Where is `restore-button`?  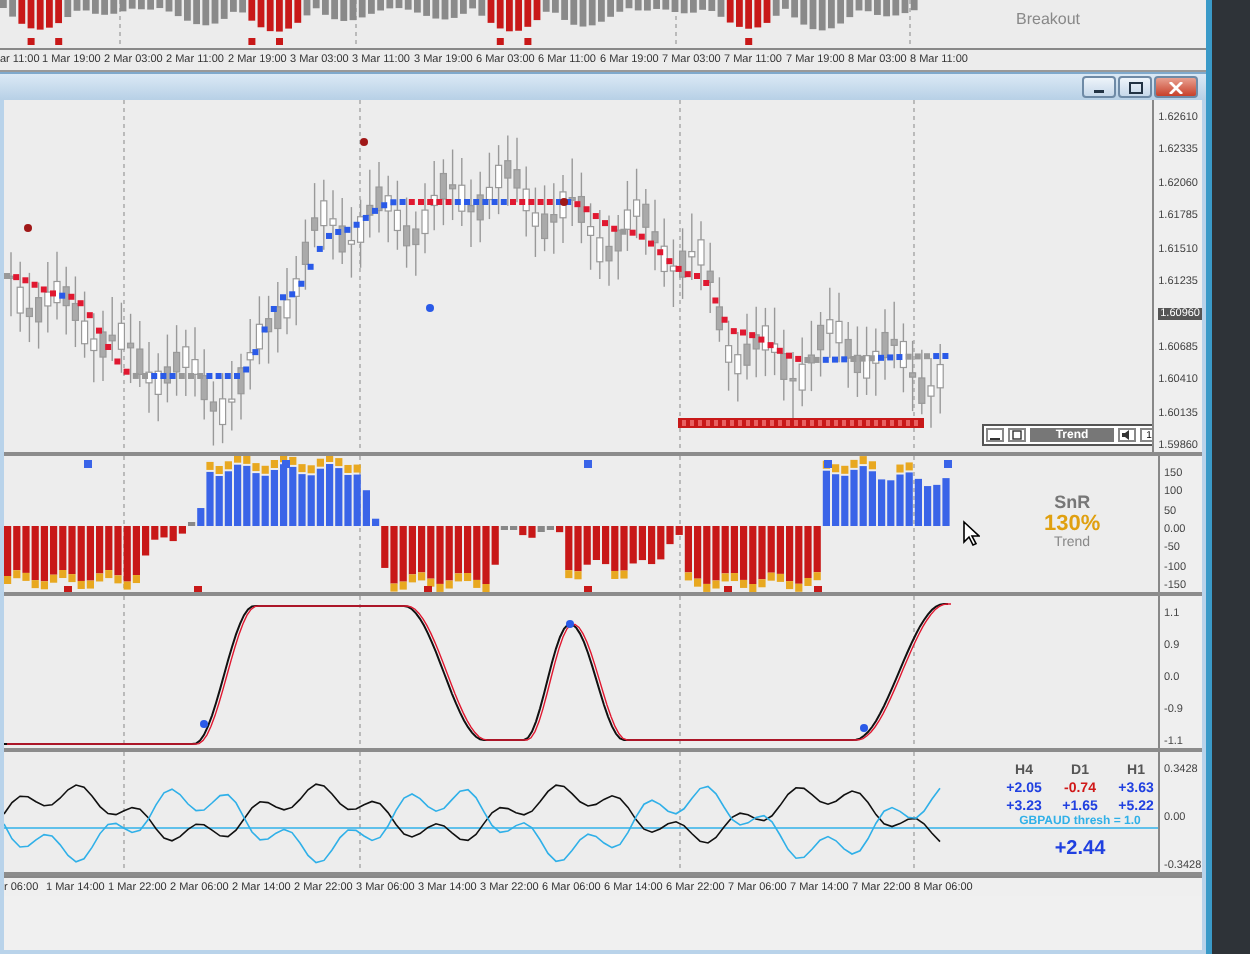 restore-button is located at coordinates (1017, 435).